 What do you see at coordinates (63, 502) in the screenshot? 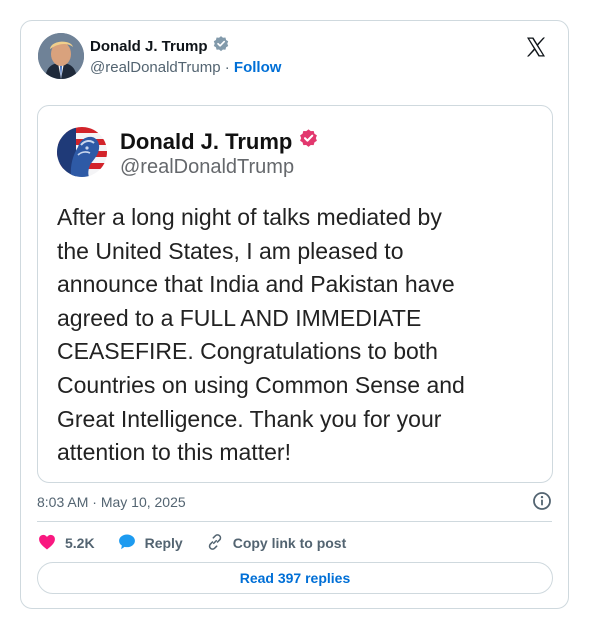
I see `post-time: 8:03 AM` at bounding box center [63, 502].